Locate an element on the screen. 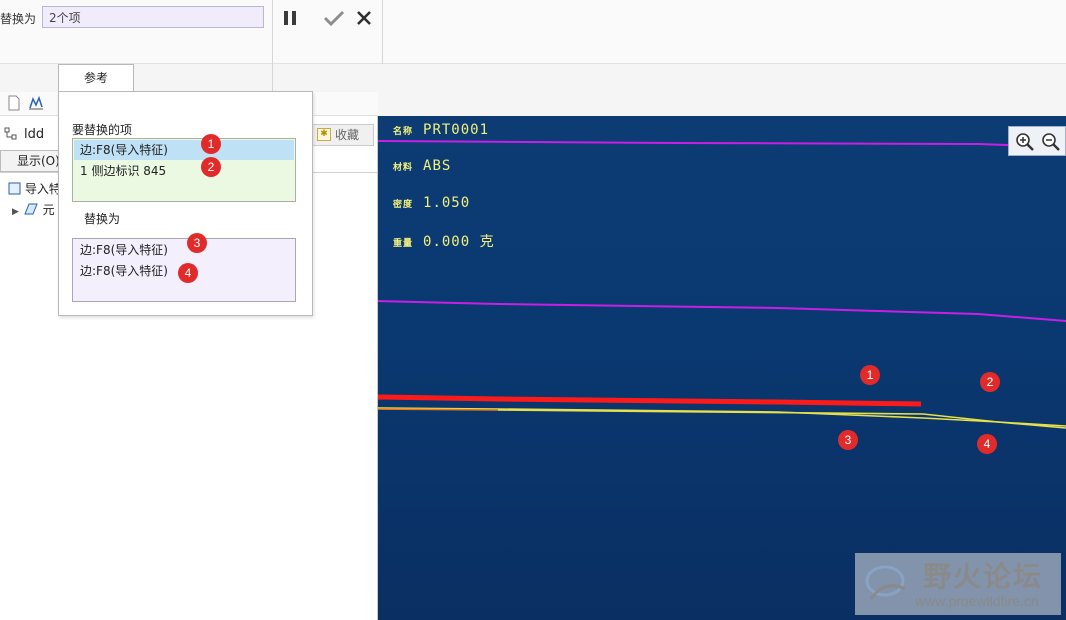  selected-edge is located at coordinates (650, 400).